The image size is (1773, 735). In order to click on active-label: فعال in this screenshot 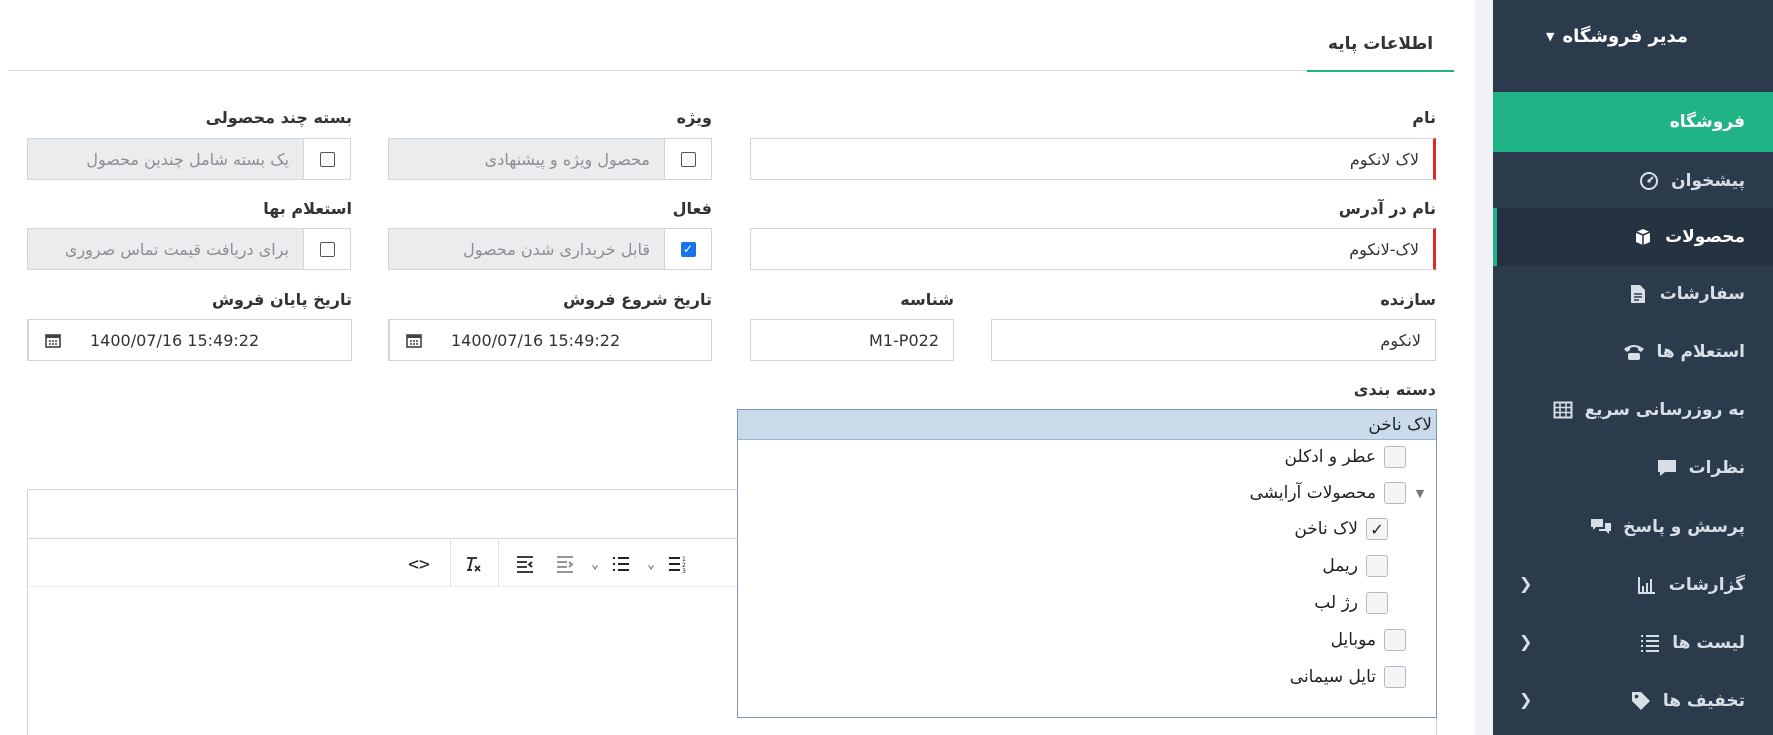, I will do `click(692, 208)`.